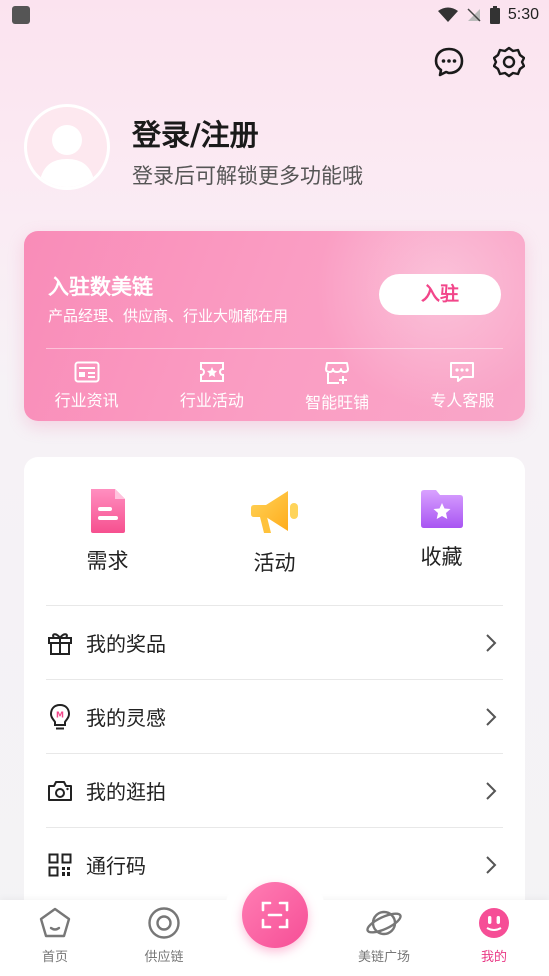 This screenshot has width=549, height=976. I want to click on menu-item-inspiration: M 我的灵感, so click(274, 716).